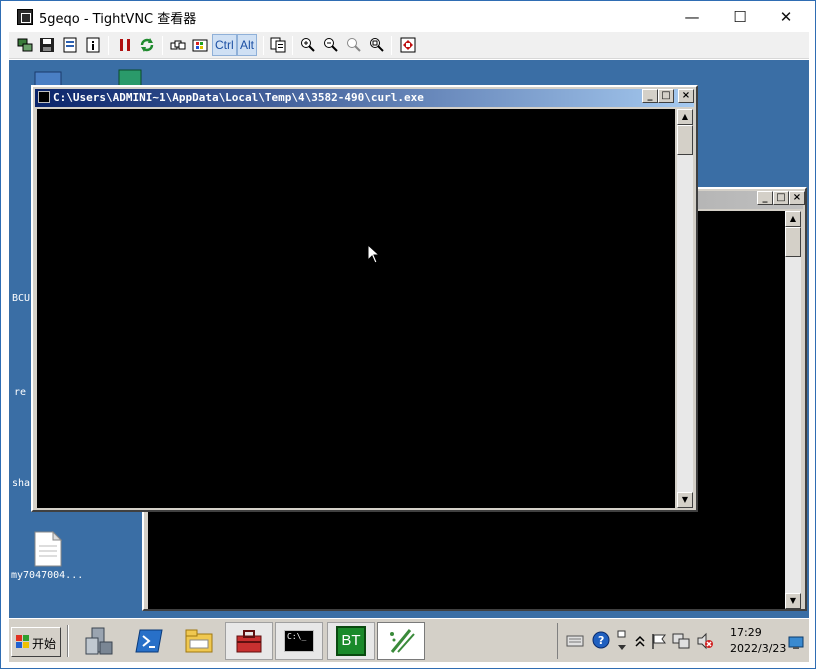 The height and width of the screenshot is (669, 816). What do you see at coordinates (21, 483) in the screenshot?
I see `desktop-icon-label: sha` at bounding box center [21, 483].